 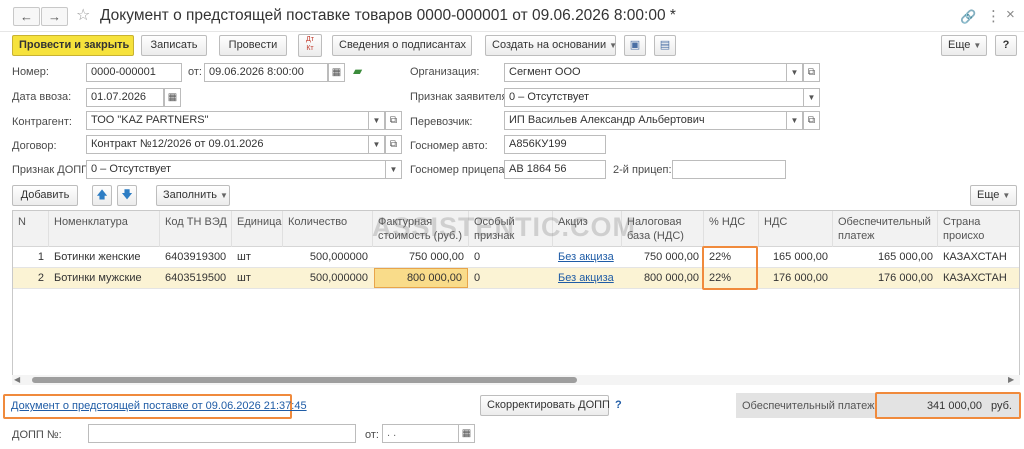 I want to click on col-vat-pct: % НДС, so click(x=731, y=229).